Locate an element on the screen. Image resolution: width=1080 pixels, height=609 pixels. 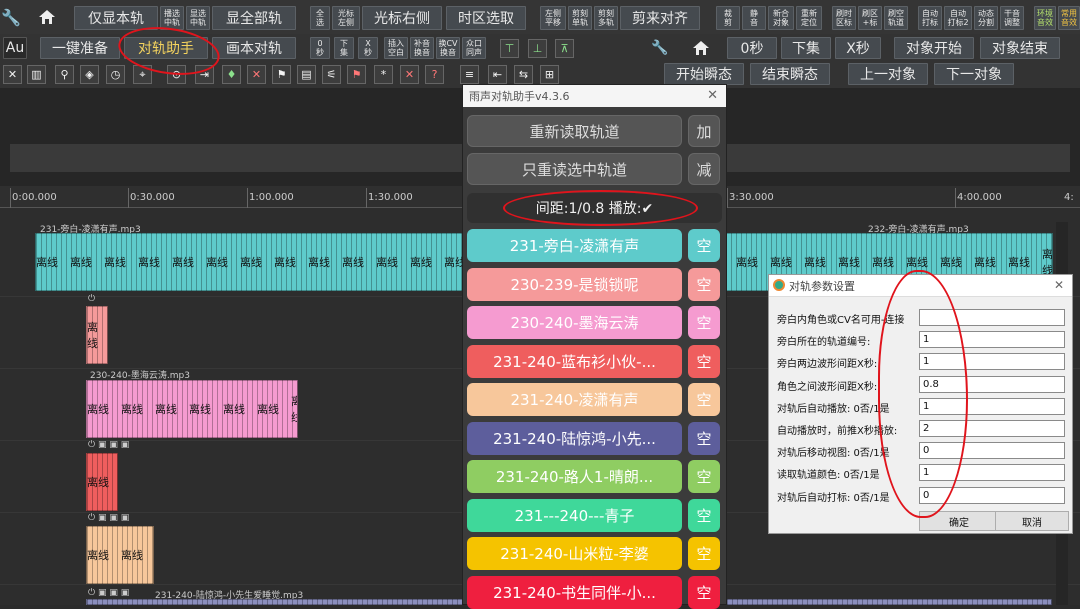
script-align-button: 画本对轨 is located at coordinates (254, 48).